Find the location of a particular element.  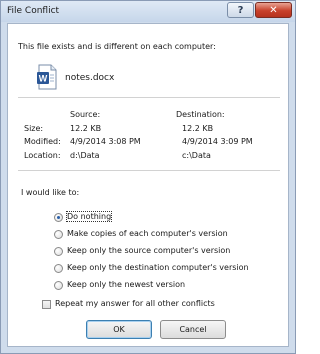

ok-button: OK is located at coordinates (119, 329).